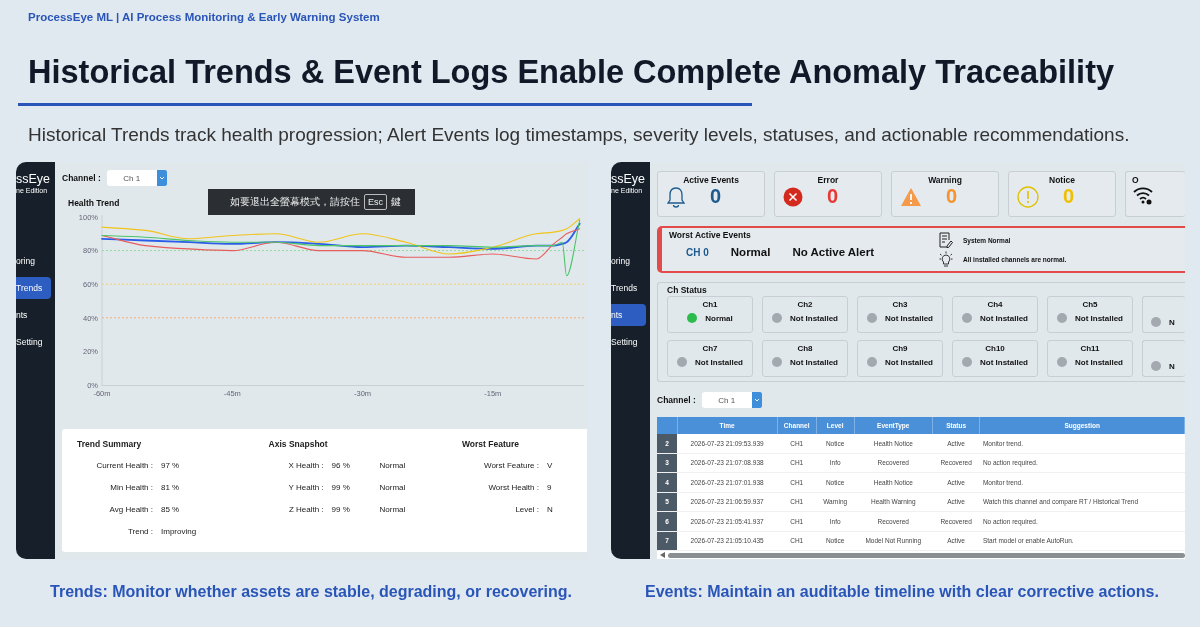 Image resolution: width=1200 pixels, height=627 pixels. What do you see at coordinates (130, 510) in the screenshot?
I see `field-label: Avg Health :` at bounding box center [130, 510].